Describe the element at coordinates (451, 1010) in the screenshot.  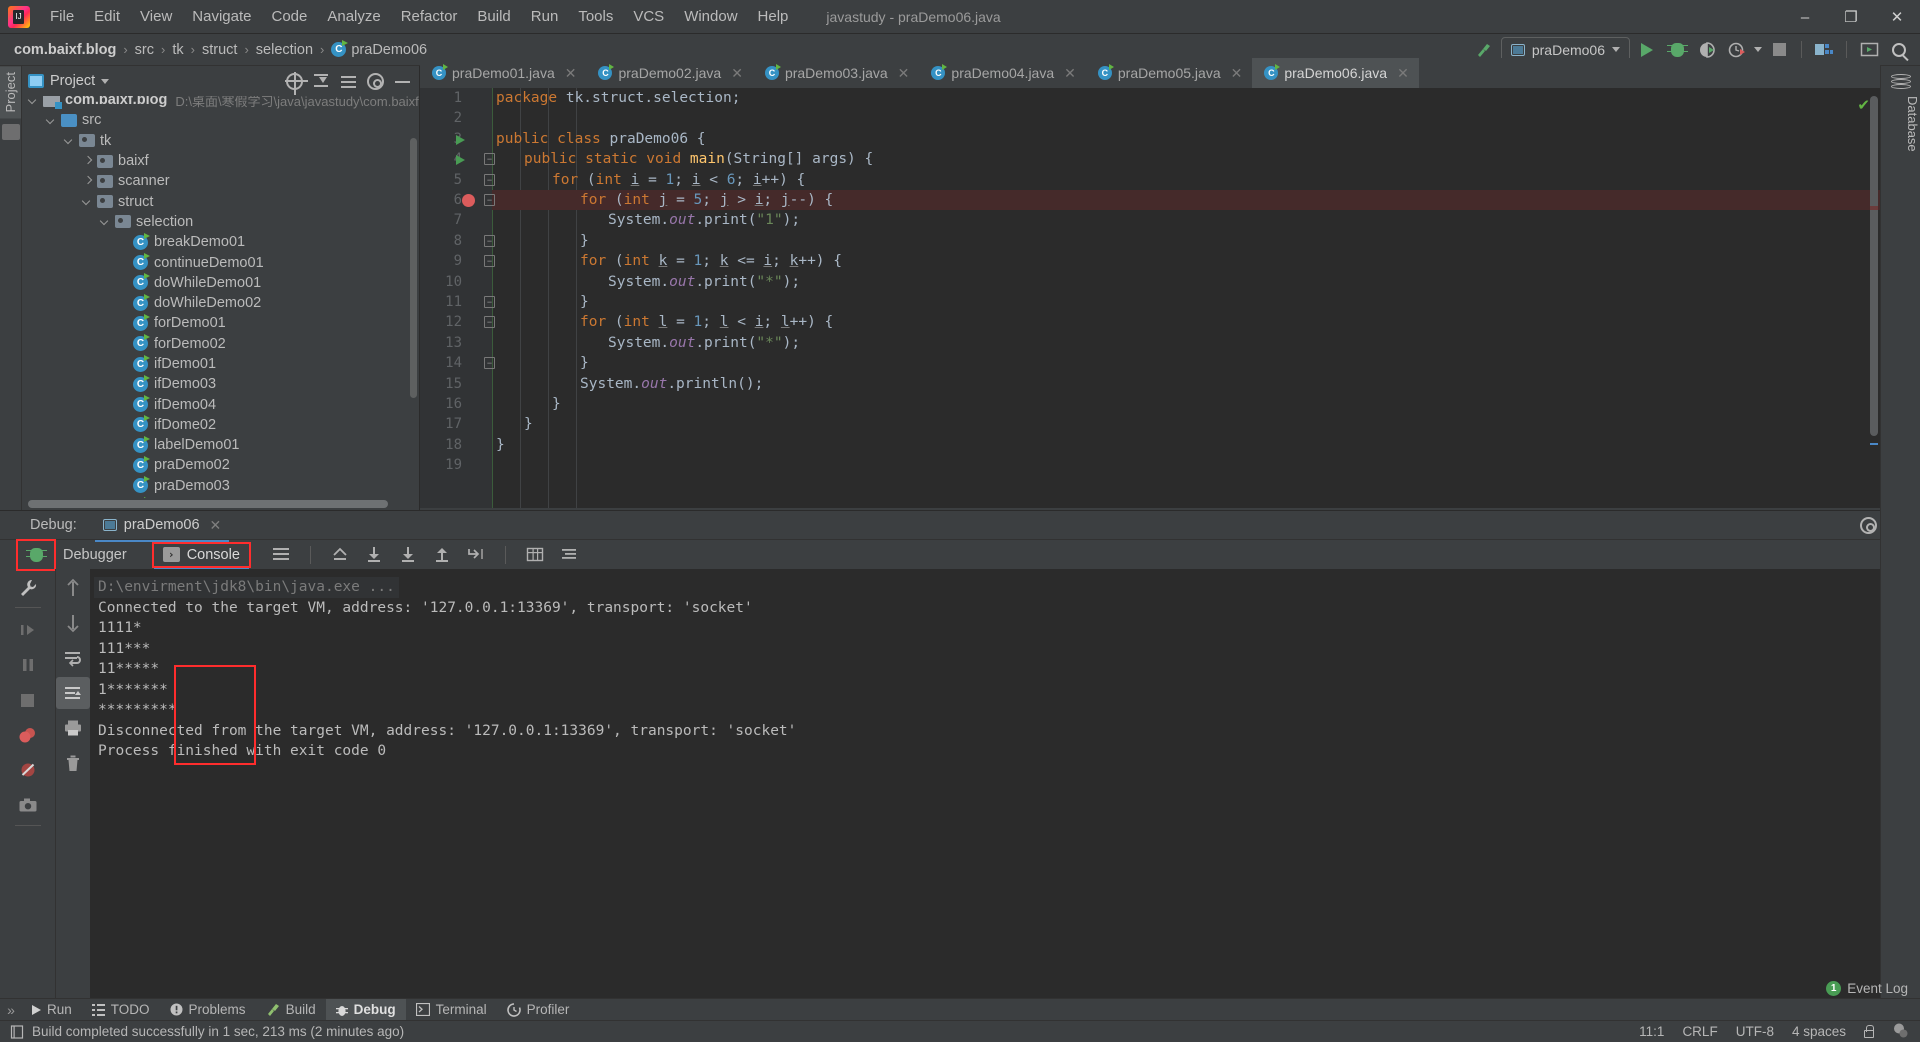
I see `bottom-tab-terminal: Terminal` at that location.